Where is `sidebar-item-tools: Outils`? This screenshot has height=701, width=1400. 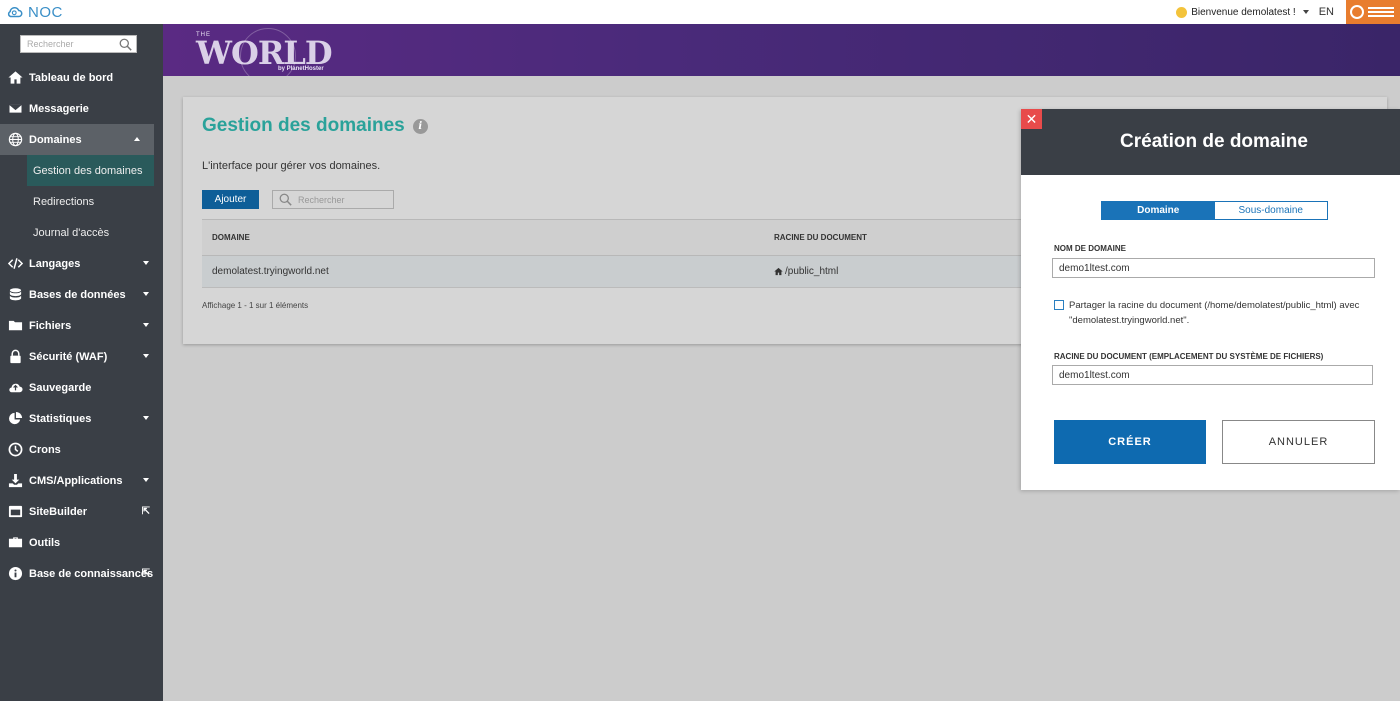
sidebar-item-tools: Outils is located at coordinates (81, 542).